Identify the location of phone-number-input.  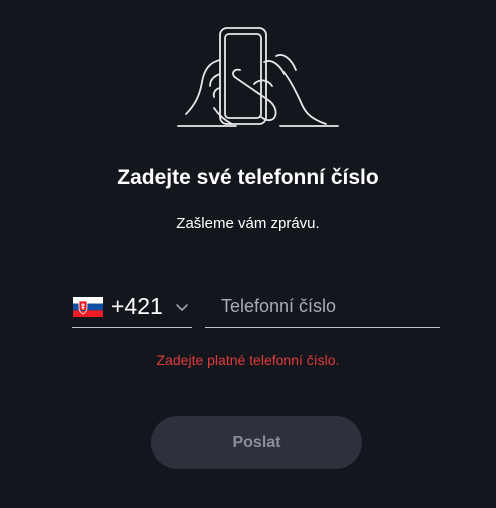
(322, 306).